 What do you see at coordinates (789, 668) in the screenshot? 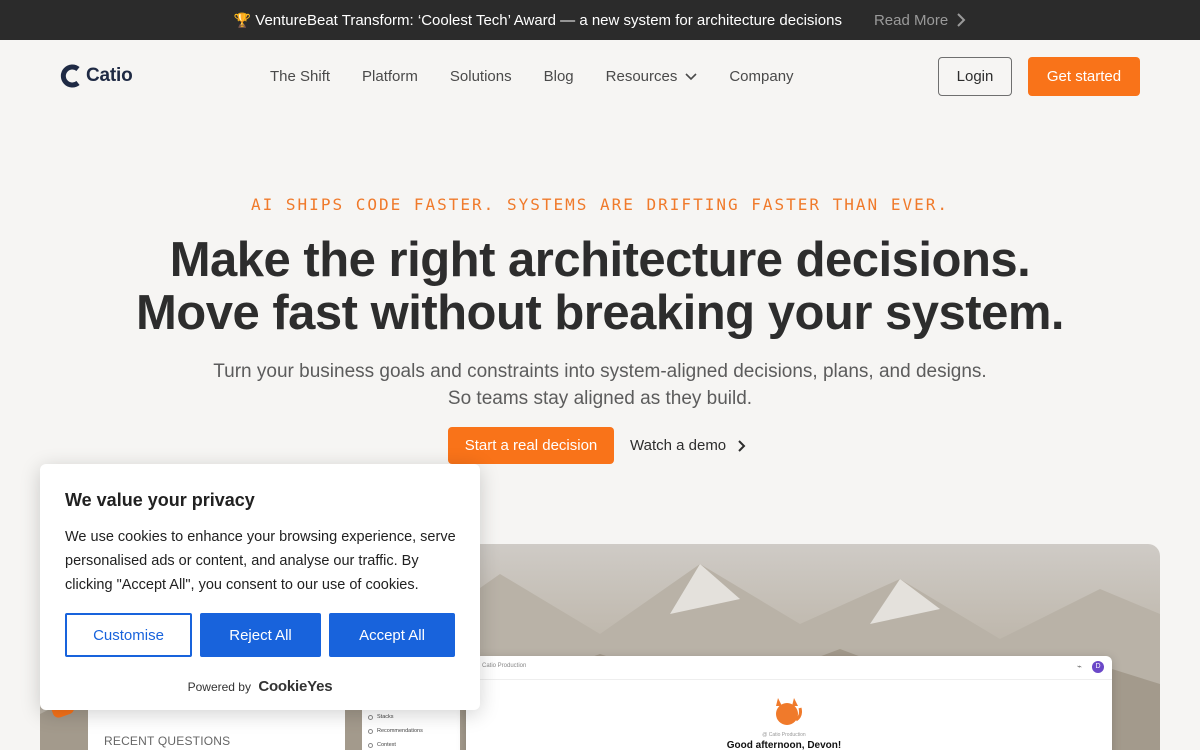
I see `app-topbar: Catio Production ⌁ D` at bounding box center [789, 668].